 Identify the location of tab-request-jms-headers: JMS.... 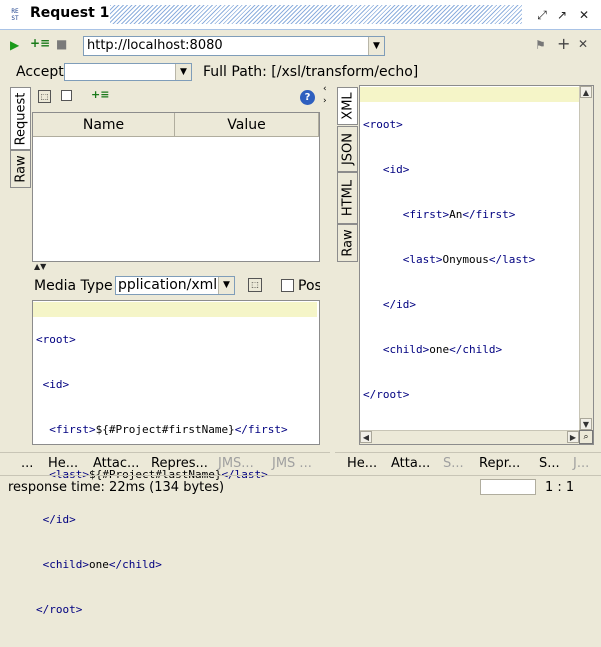
(236, 463).